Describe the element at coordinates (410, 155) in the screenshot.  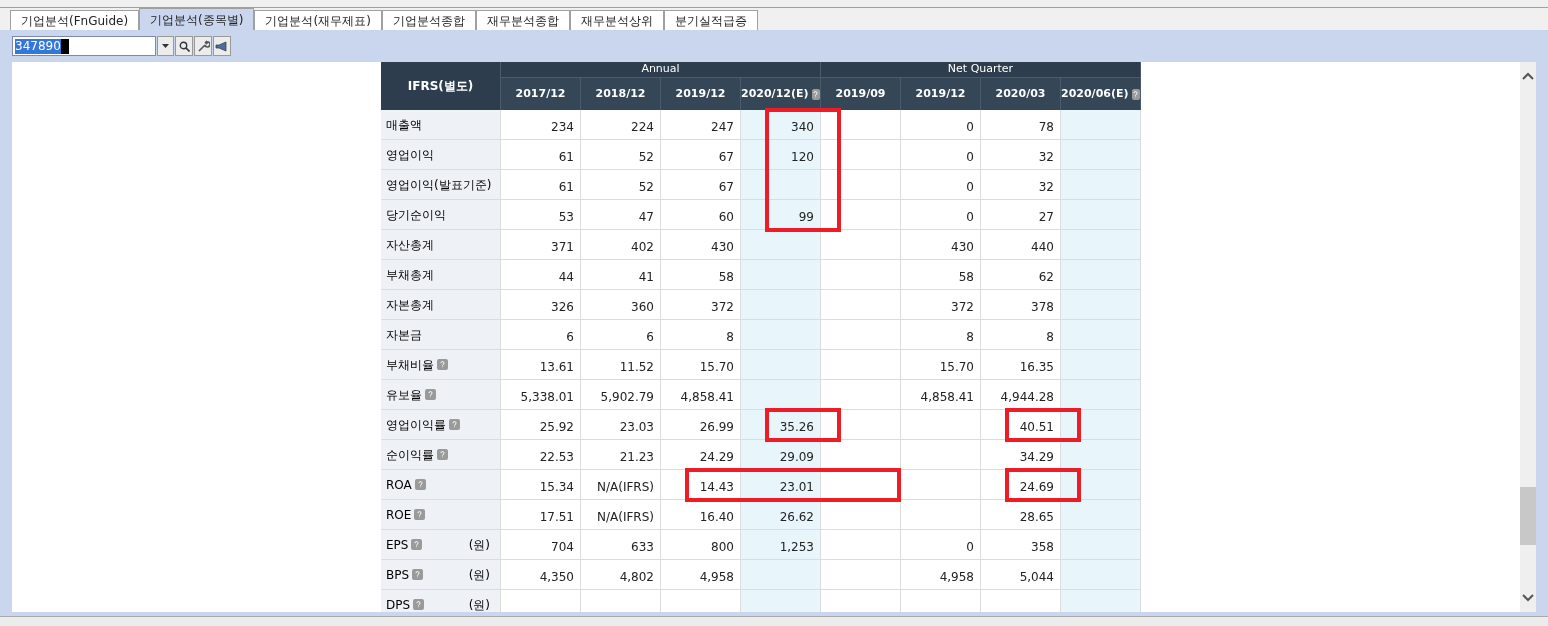
I see `row-label: 영업이익` at that location.